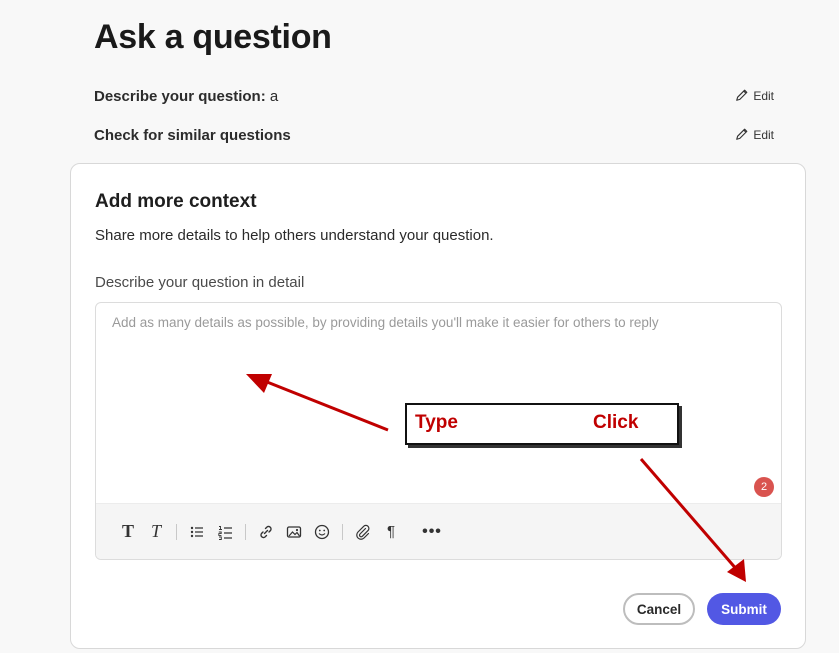 This screenshot has width=839, height=653. Describe the element at coordinates (197, 532) in the screenshot. I see `bullet-list-icon` at that location.